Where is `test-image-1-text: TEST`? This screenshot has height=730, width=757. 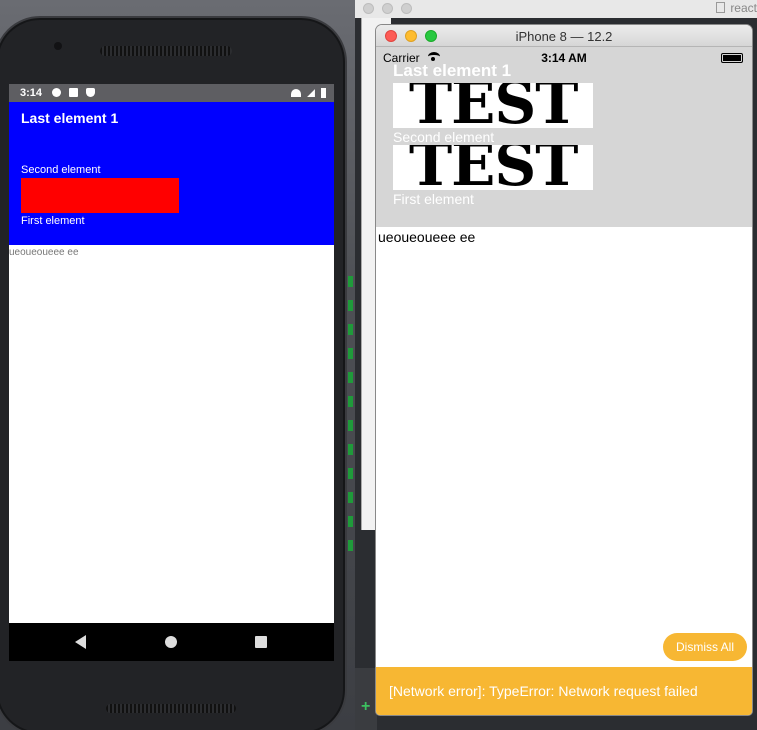 test-image-1-text: TEST is located at coordinates (493, 105).